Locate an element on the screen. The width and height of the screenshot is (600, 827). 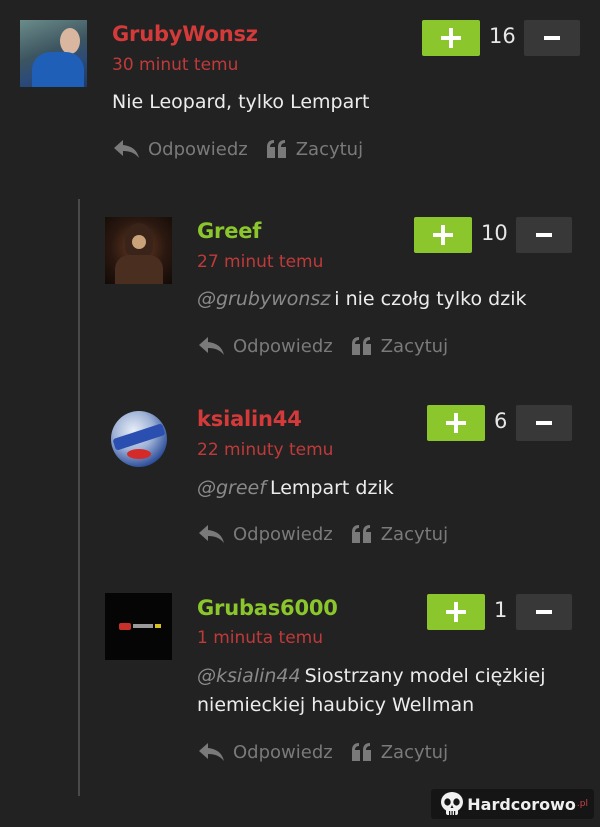
watermark-text: Hardcorowo is located at coordinates (521, 804).